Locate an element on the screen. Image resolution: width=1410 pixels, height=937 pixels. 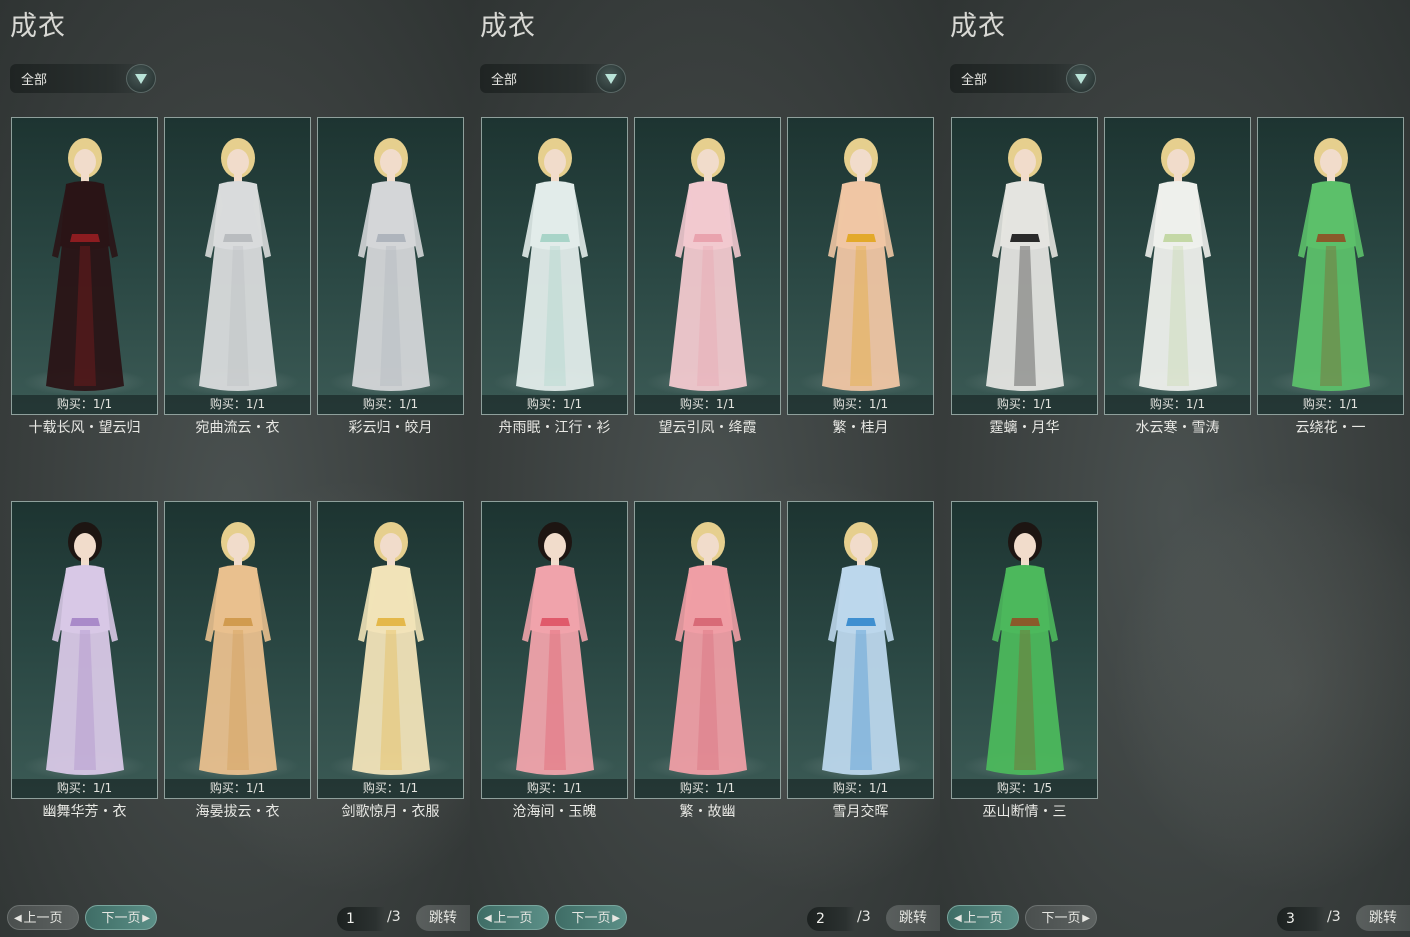
outfit-name: 繁・桂月 is located at coordinates (860, 428).